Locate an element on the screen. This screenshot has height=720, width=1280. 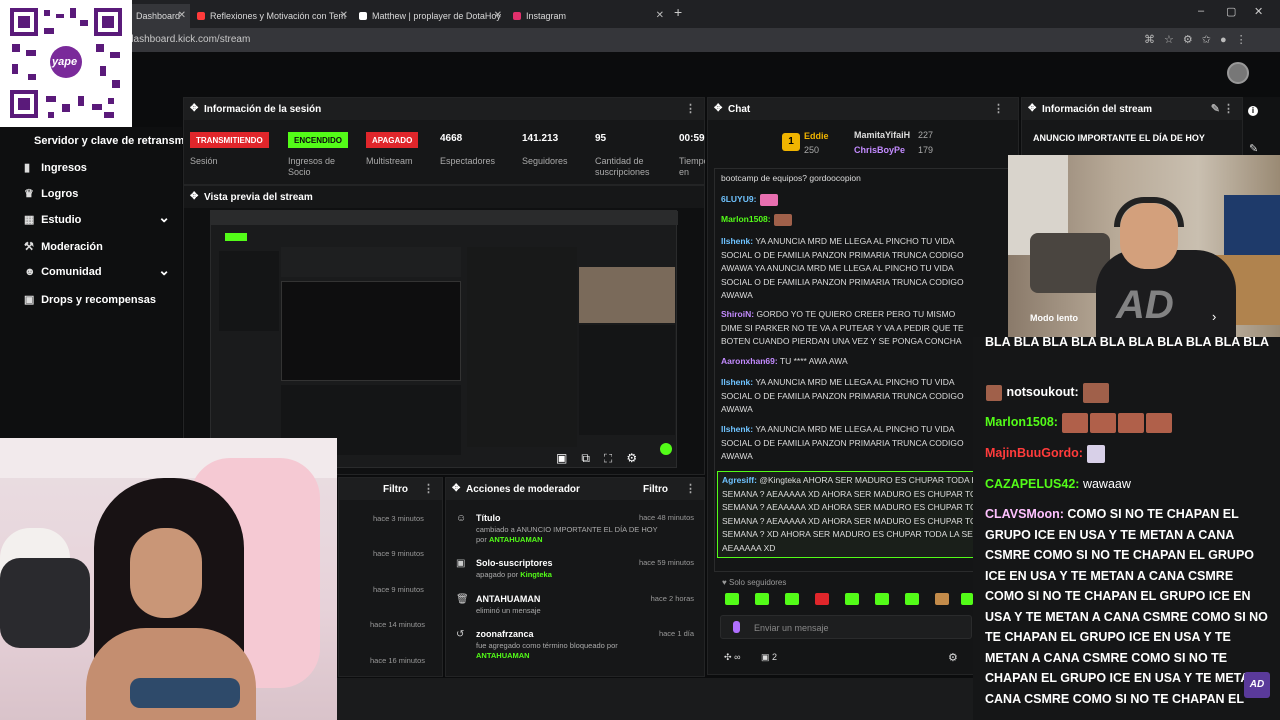
pencil-icon: ✎ is located at coordinates (1253, 148).